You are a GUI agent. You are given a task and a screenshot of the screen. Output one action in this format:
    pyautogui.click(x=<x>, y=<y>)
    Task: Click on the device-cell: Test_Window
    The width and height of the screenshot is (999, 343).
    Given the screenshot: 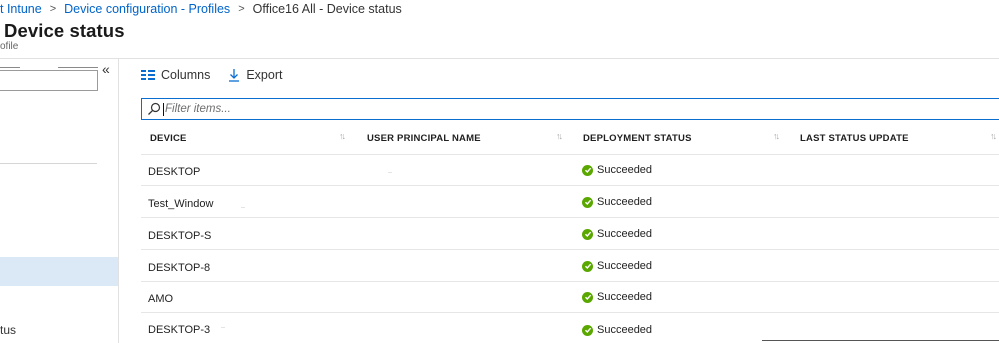 What is the action you would take?
    pyautogui.click(x=181, y=204)
    